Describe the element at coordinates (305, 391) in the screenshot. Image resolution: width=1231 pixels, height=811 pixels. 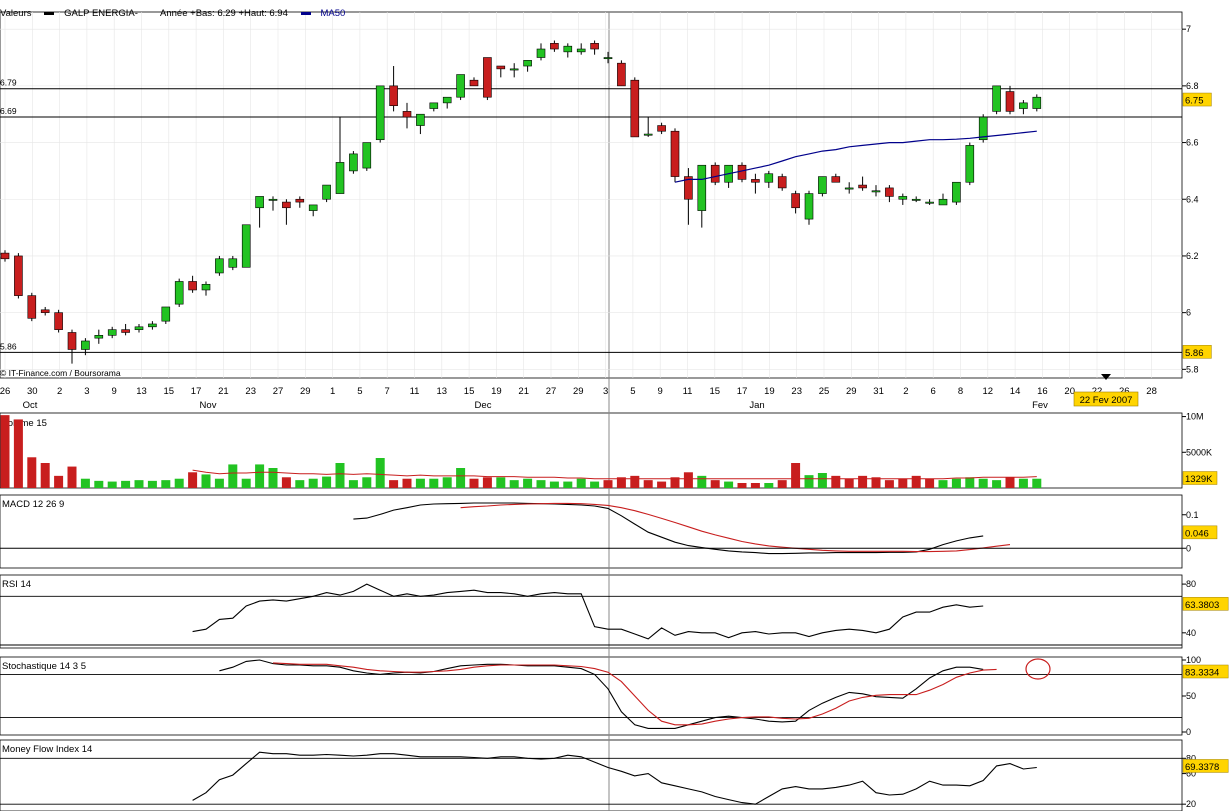
I see `x-tick-label: 29` at that location.